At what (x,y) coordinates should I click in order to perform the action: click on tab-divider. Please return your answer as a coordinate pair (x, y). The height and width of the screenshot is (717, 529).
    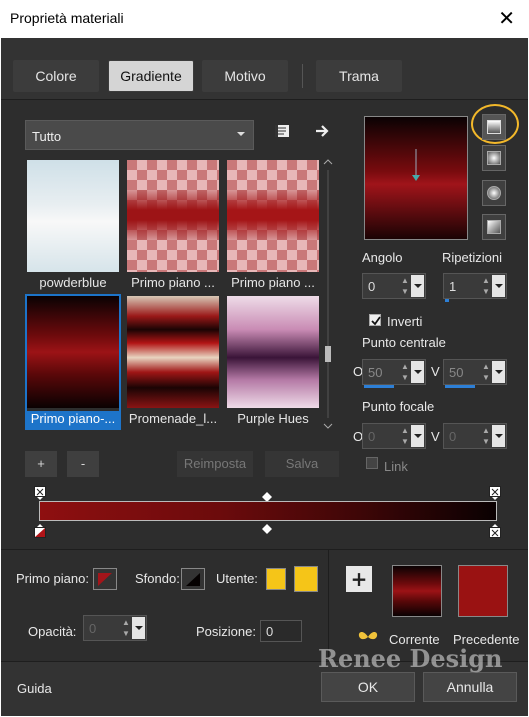
    Looking at the image, I should click on (302, 76).